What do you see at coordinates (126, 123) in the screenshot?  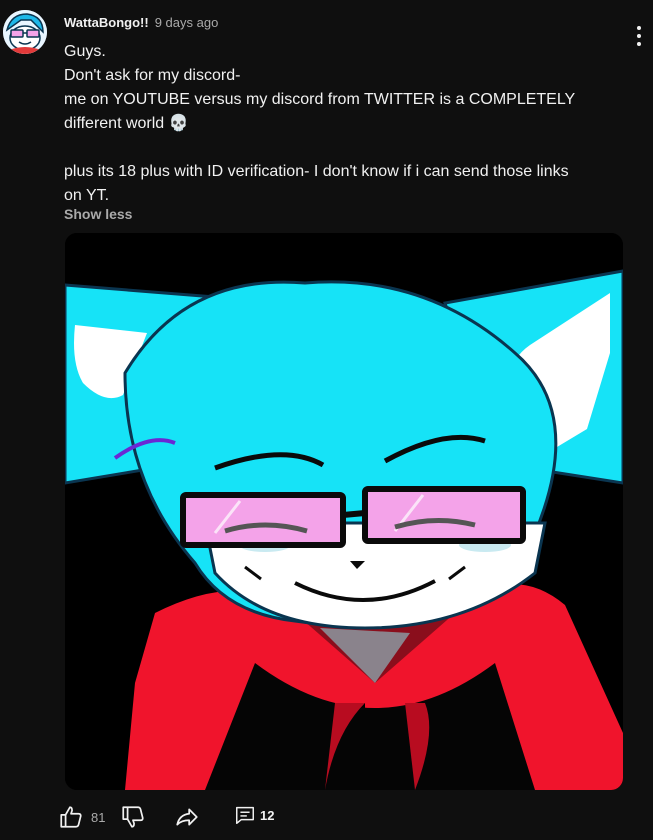 I see `comment-line: different world 💀` at bounding box center [126, 123].